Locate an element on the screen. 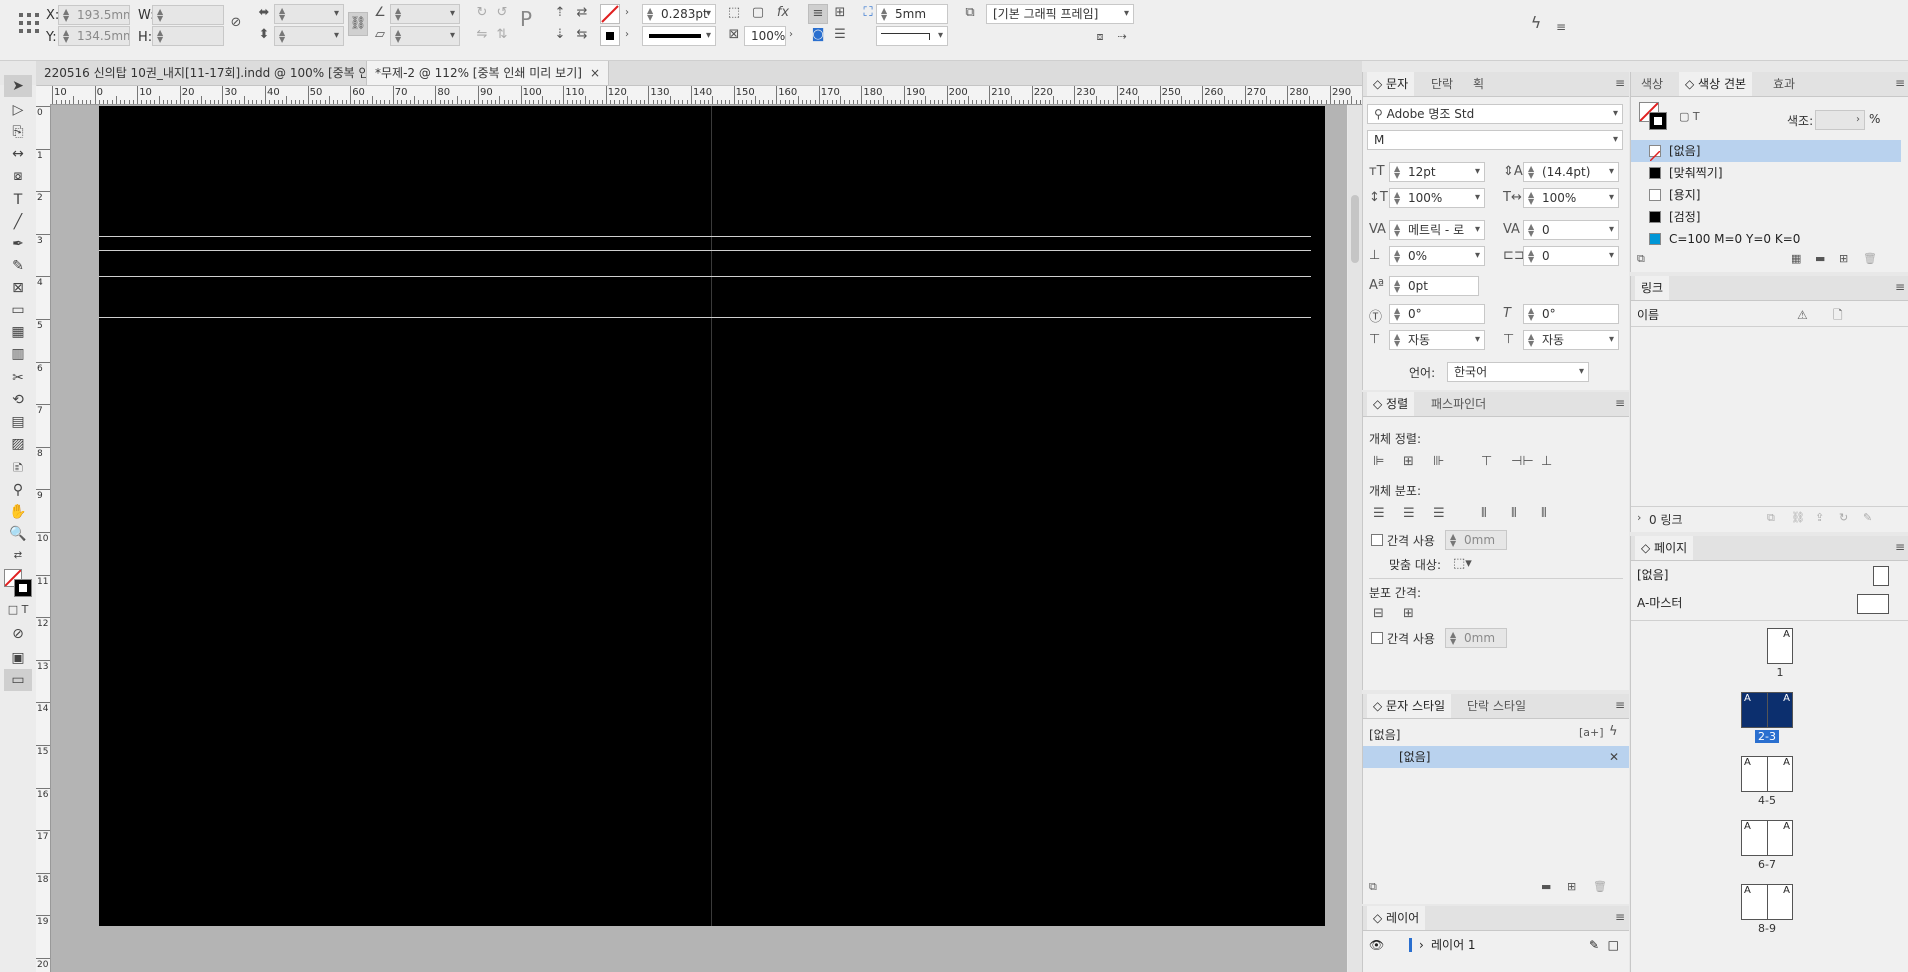  master-a-row: A-마스터 is located at coordinates (1769, 603).